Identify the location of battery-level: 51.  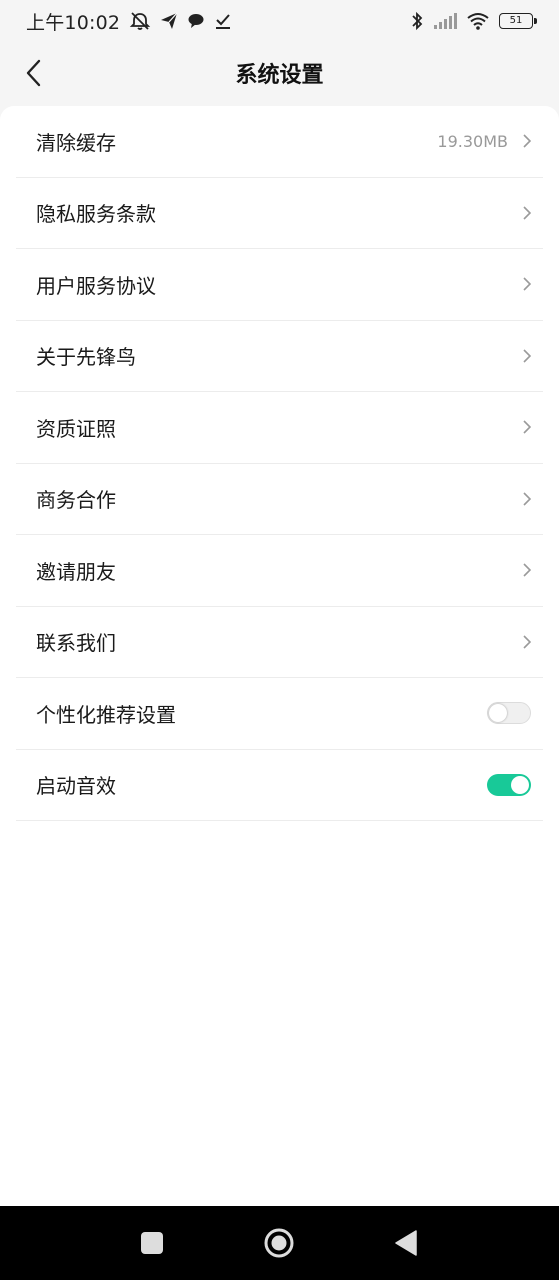
(516, 20).